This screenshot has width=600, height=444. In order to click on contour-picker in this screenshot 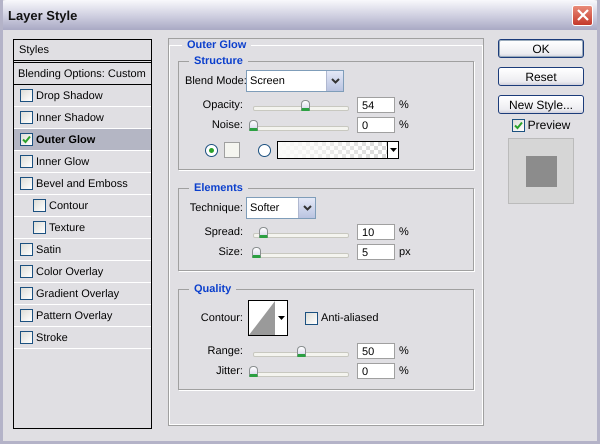, I will do `click(268, 318)`.